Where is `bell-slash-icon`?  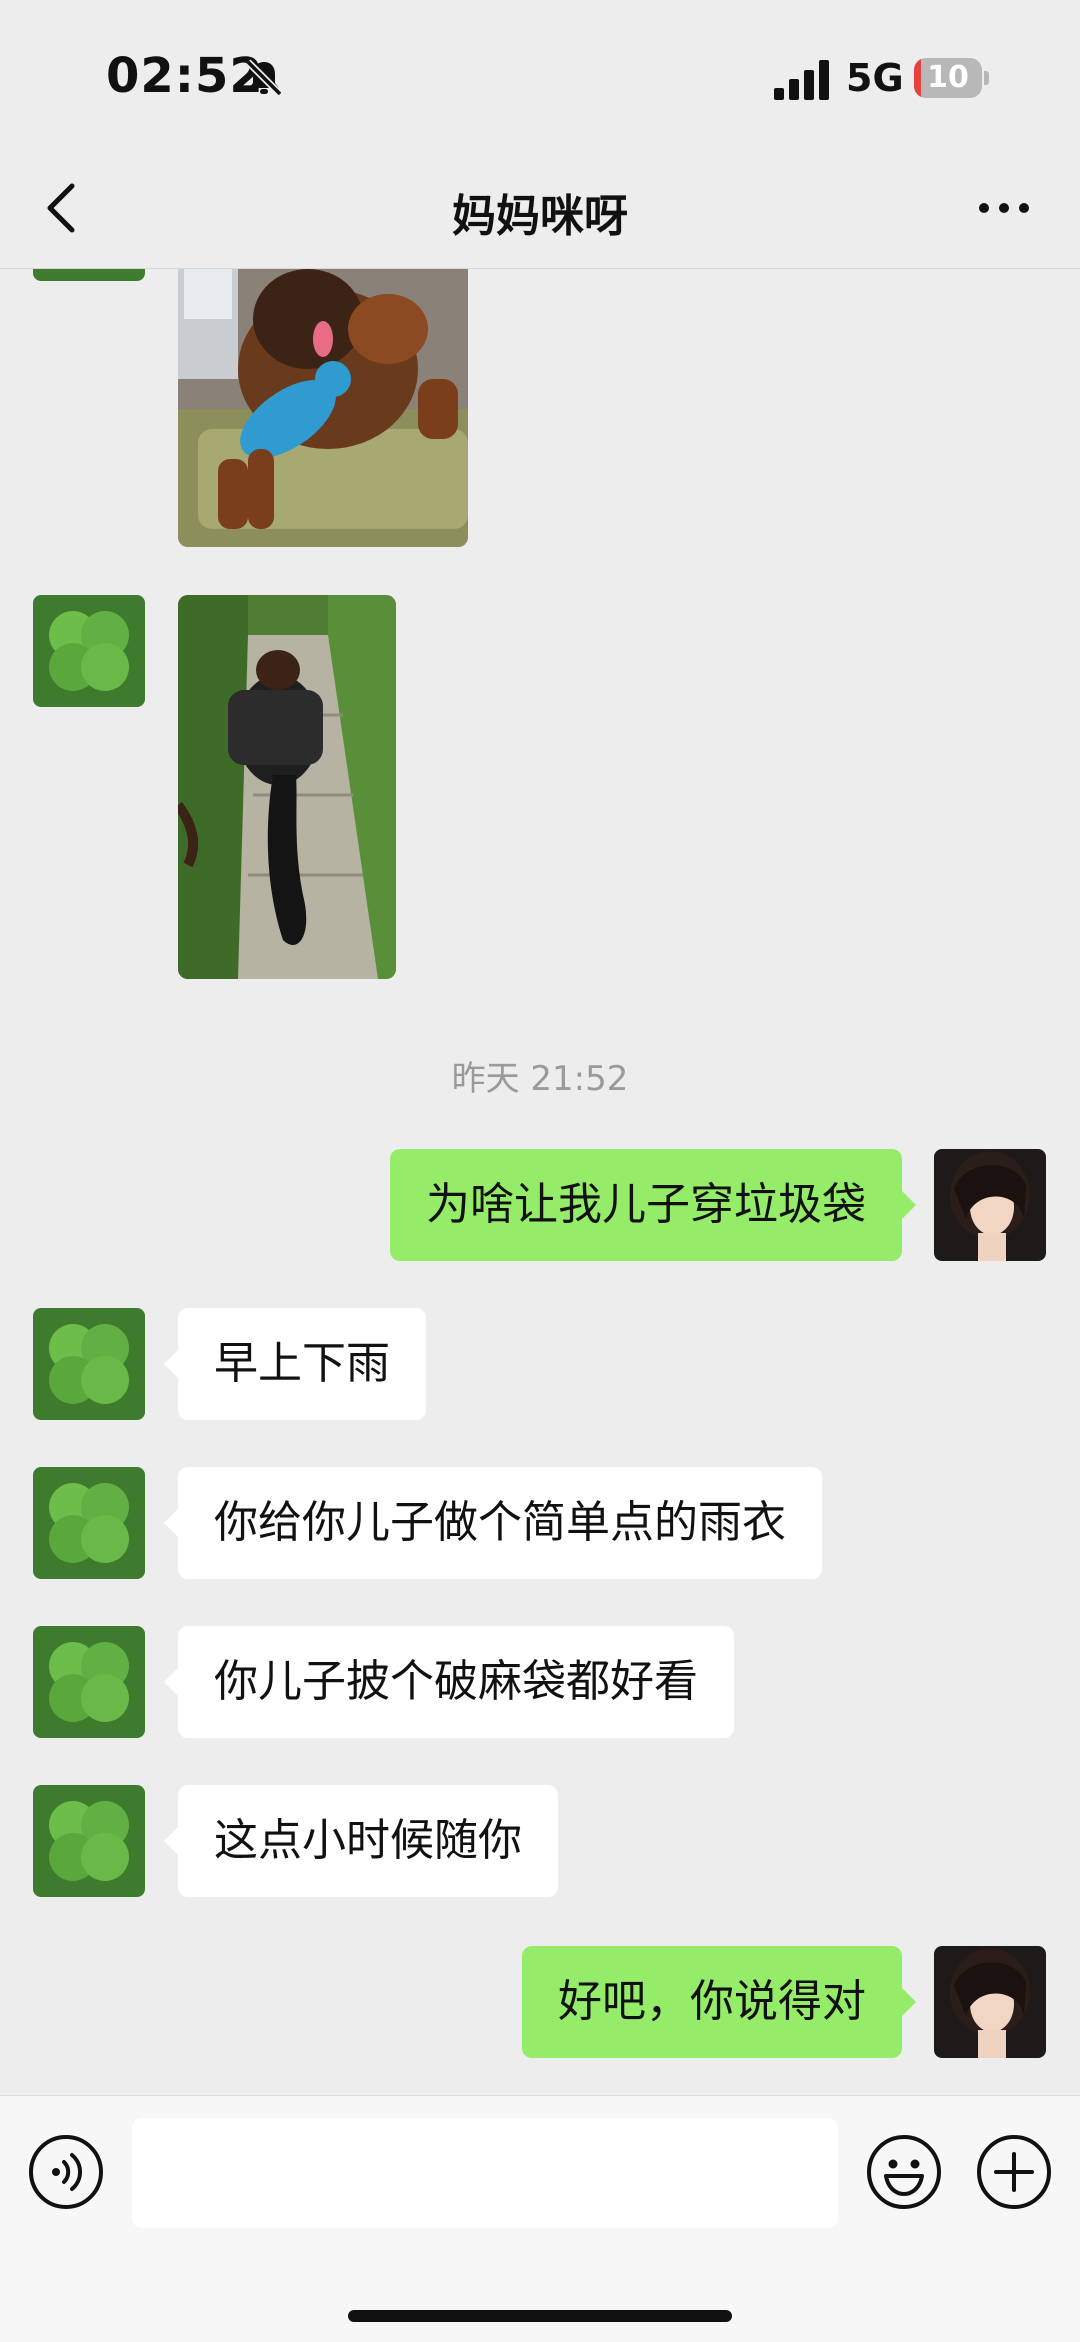
bell-slash-icon is located at coordinates (264, 78).